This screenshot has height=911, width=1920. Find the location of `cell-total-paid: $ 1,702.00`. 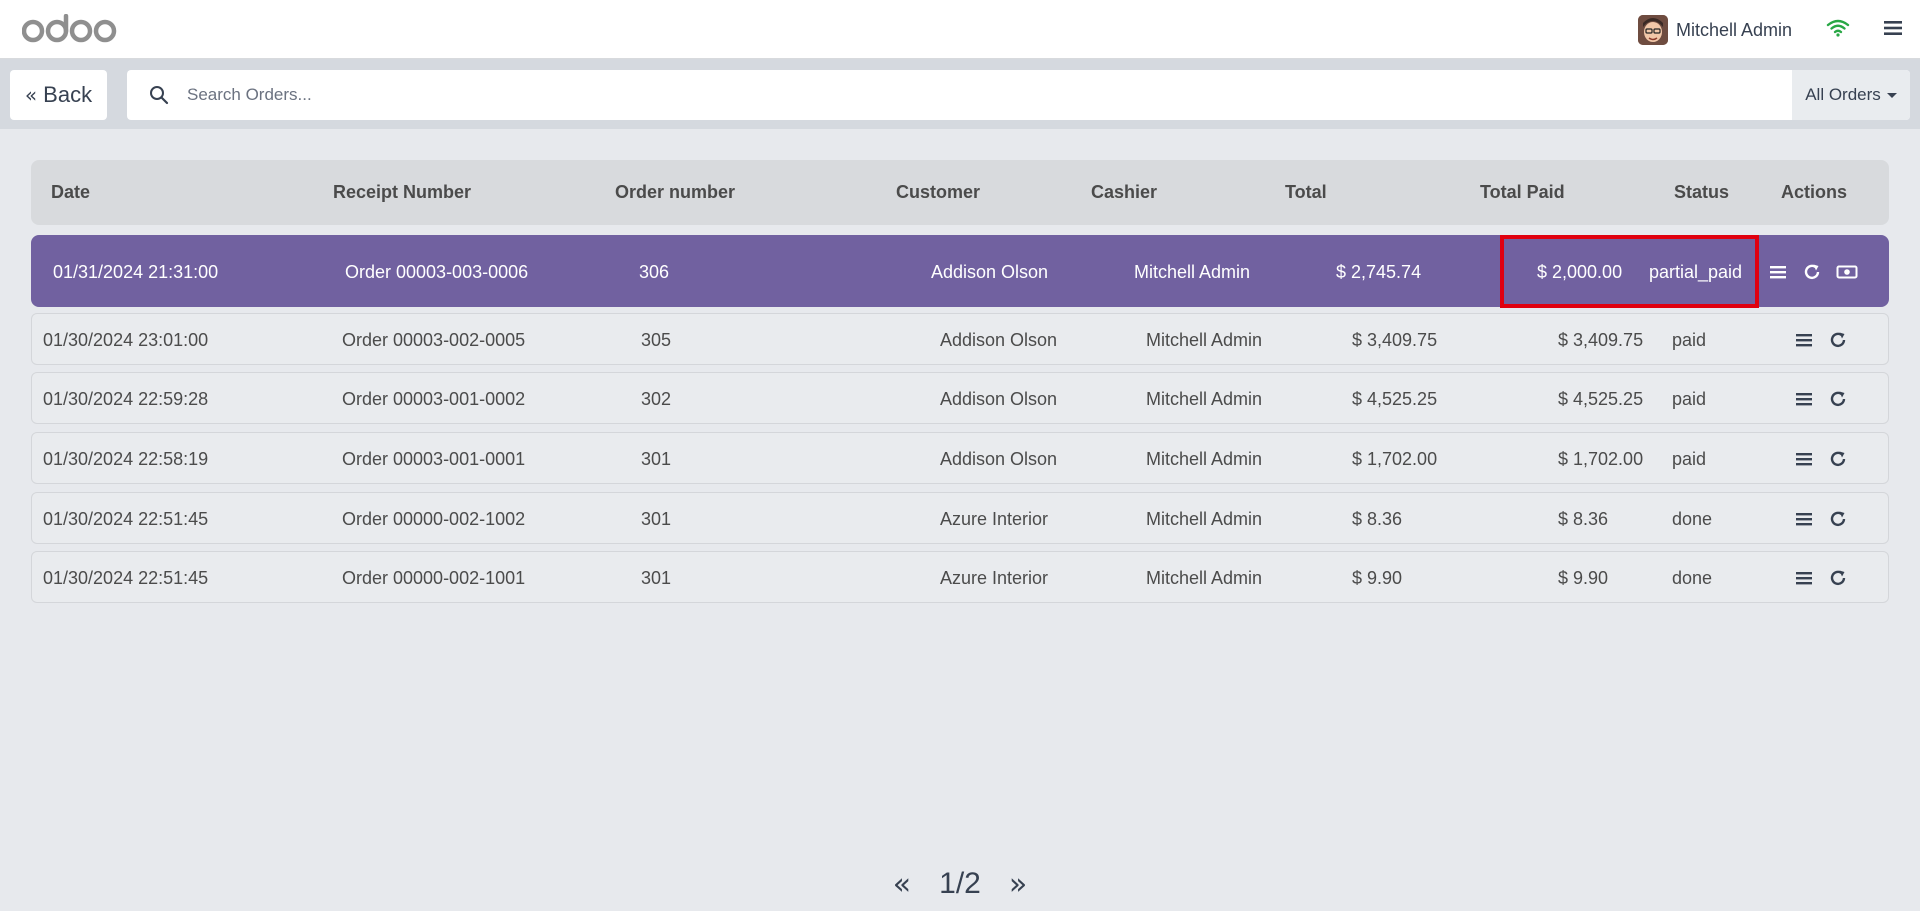

cell-total-paid: $ 1,702.00 is located at coordinates (1601, 459).